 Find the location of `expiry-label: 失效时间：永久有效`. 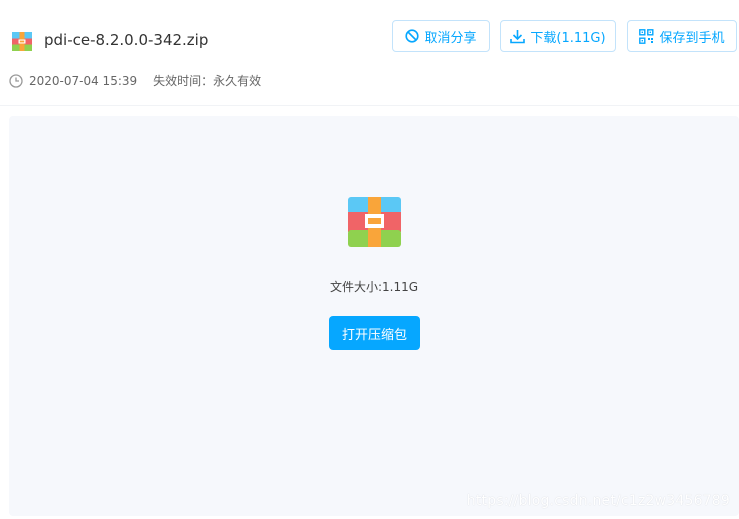

expiry-label: 失效时间：永久有效 is located at coordinates (207, 81).